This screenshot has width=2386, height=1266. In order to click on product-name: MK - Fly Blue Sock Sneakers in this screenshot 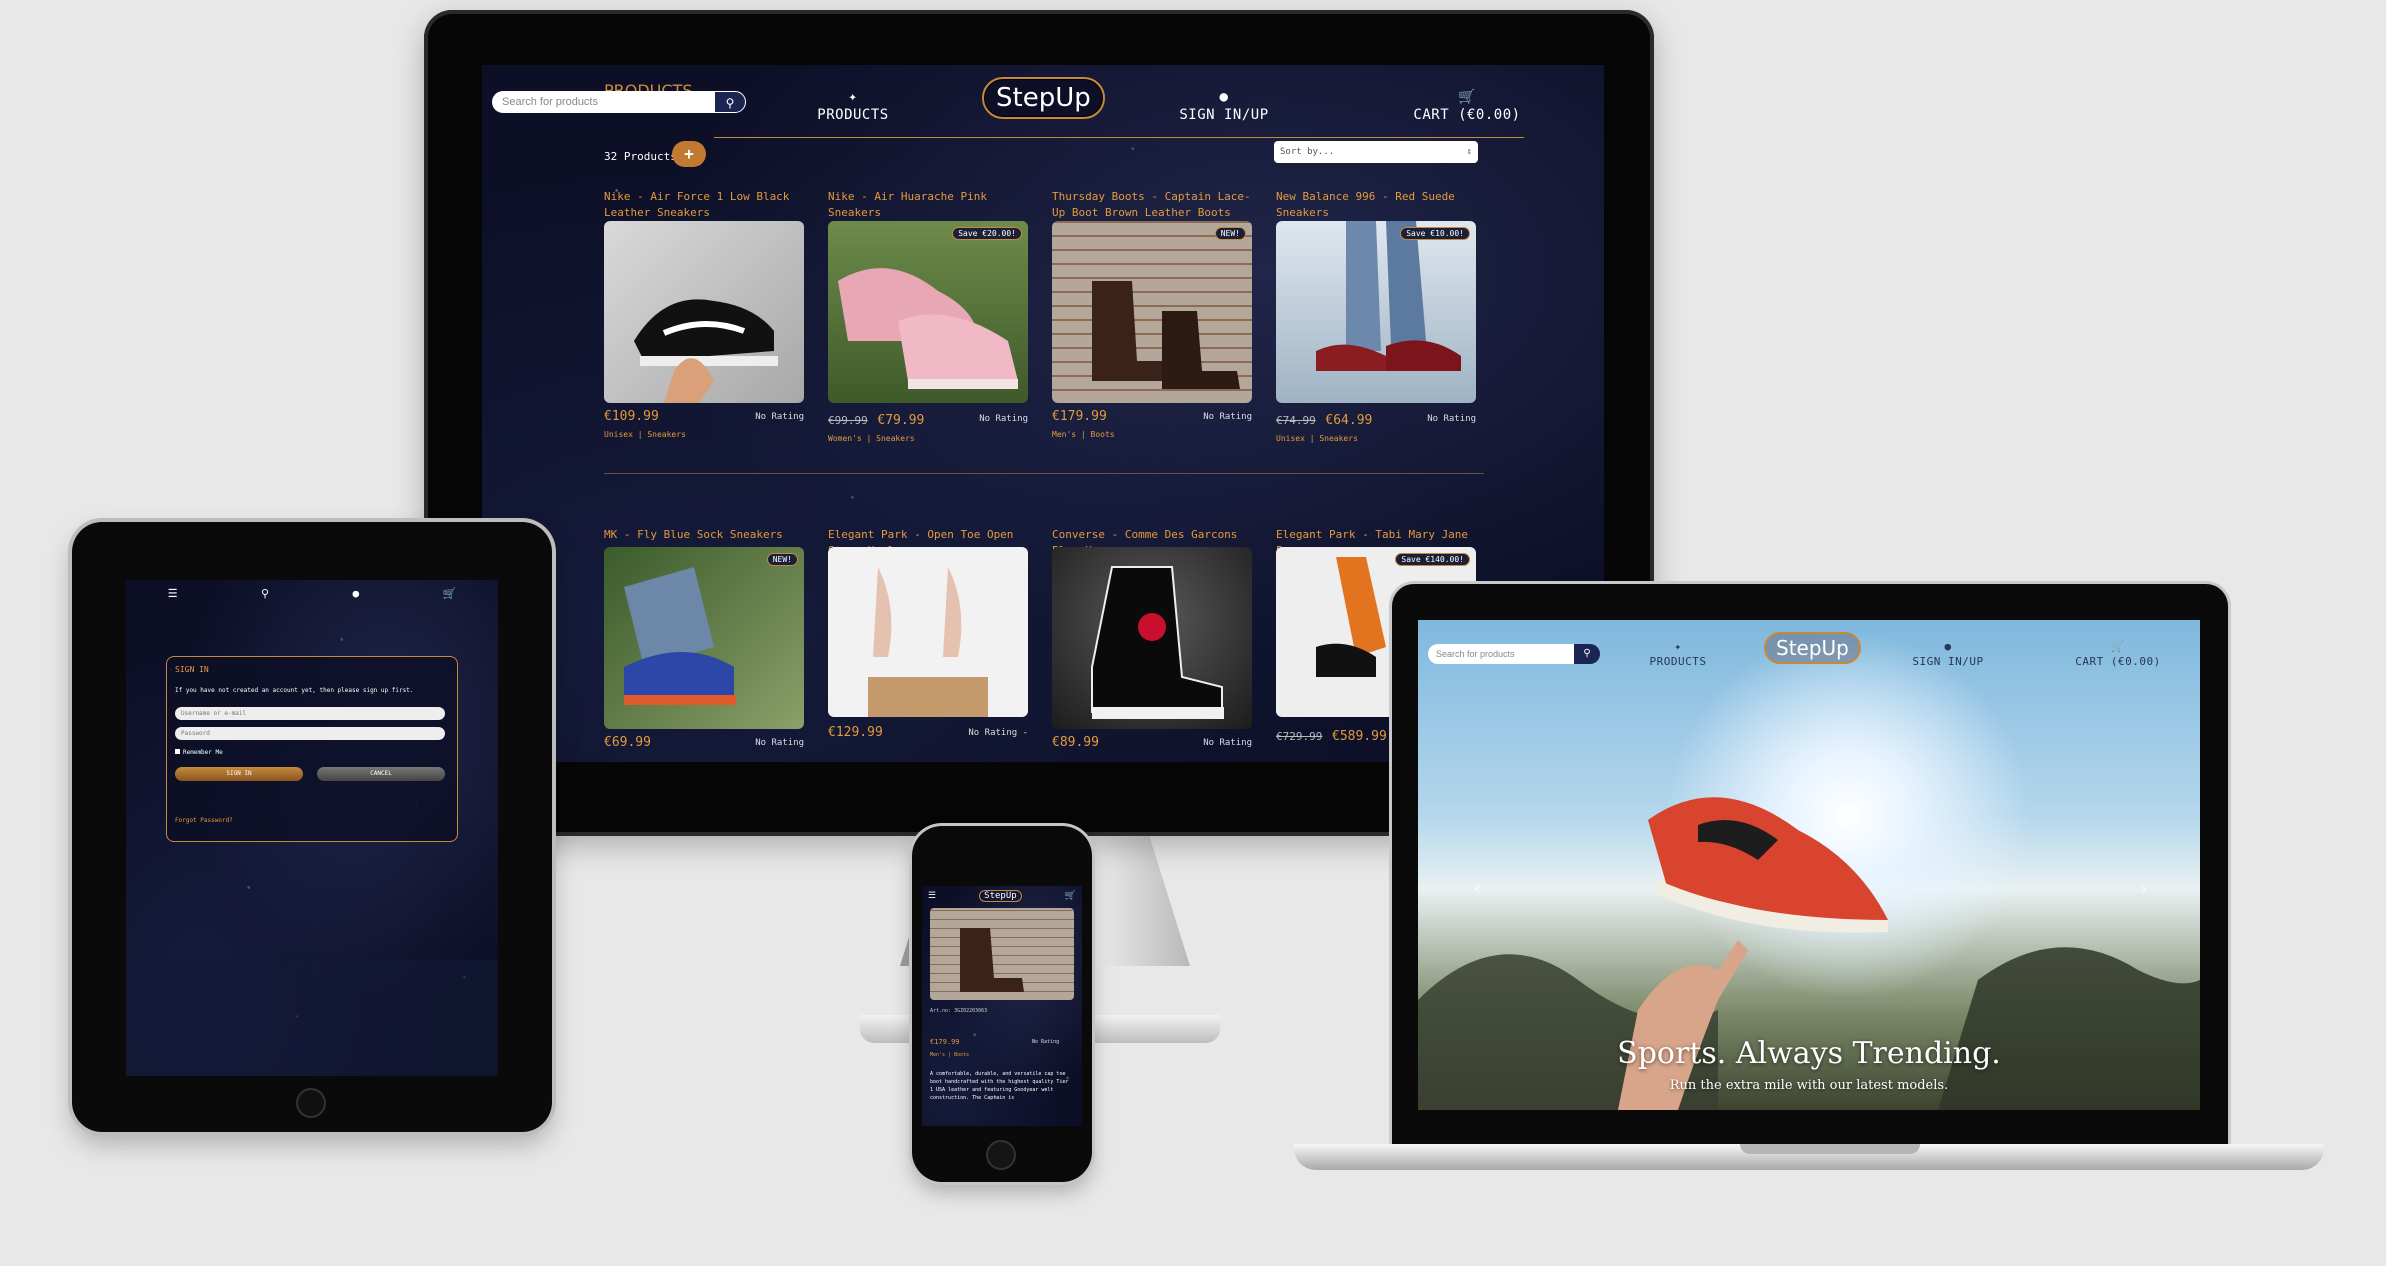, I will do `click(709, 537)`.